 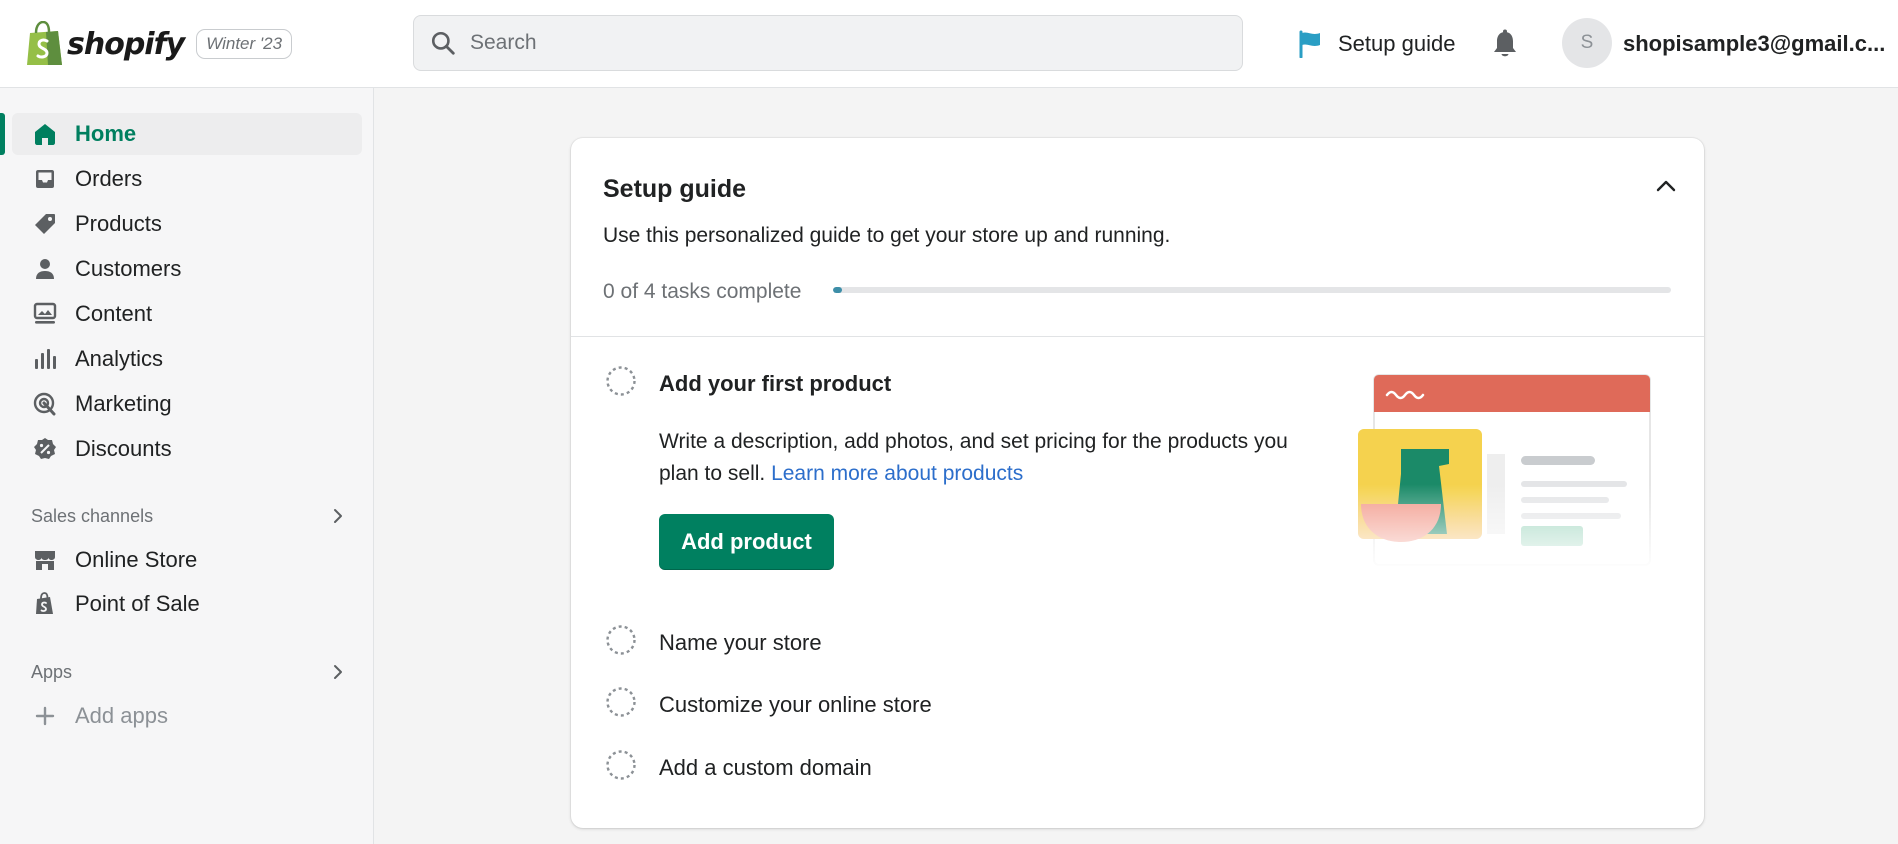 I want to click on sales-channels-header: Sales channels, so click(x=188, y=516).